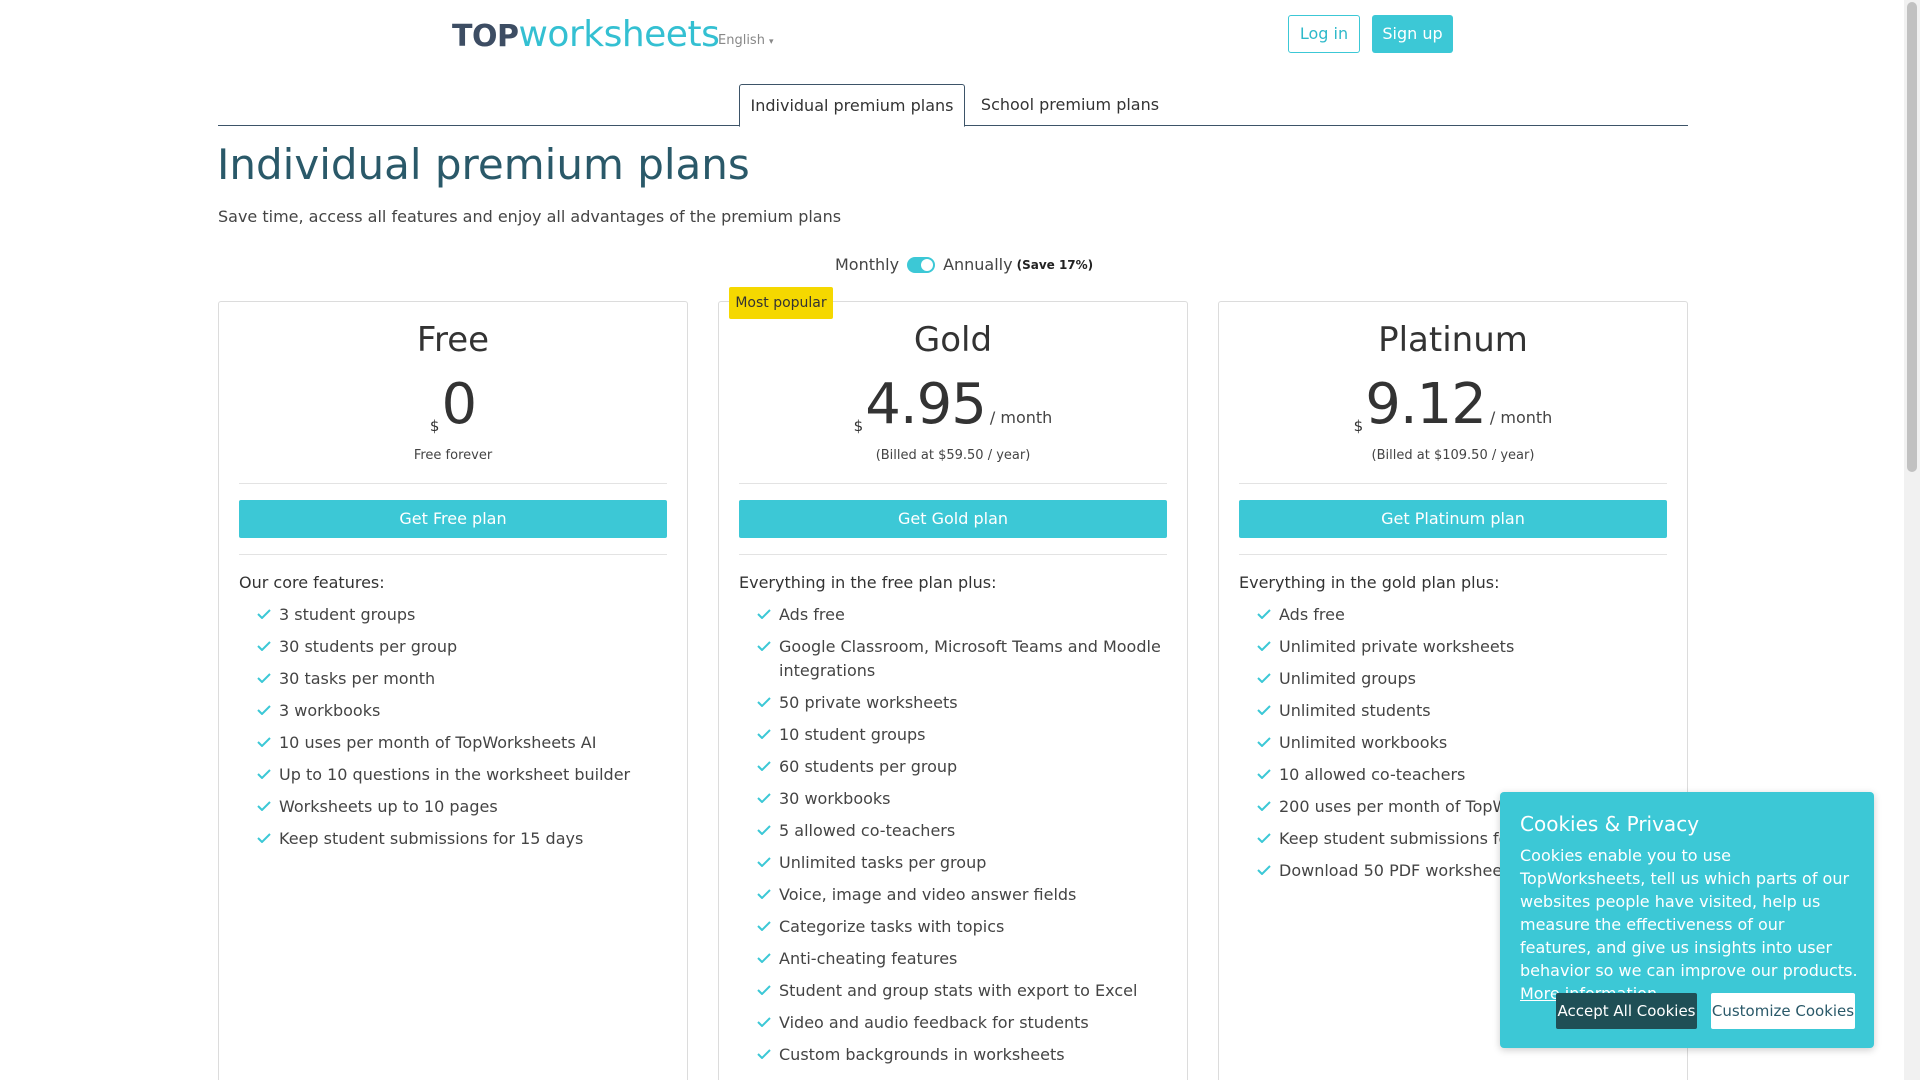 This screenshot has width=1920, height=1080. What do you see at coordinates (1324, 34) in the screenshot?
I see `login-button: Log in` at bounding box center [1324, 34].